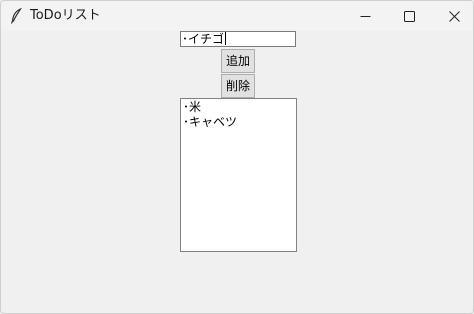  What do you see at coordinates (238, 86) in the screenshot?
I see `delete-button: 削除` at bounding box center [238, 86].